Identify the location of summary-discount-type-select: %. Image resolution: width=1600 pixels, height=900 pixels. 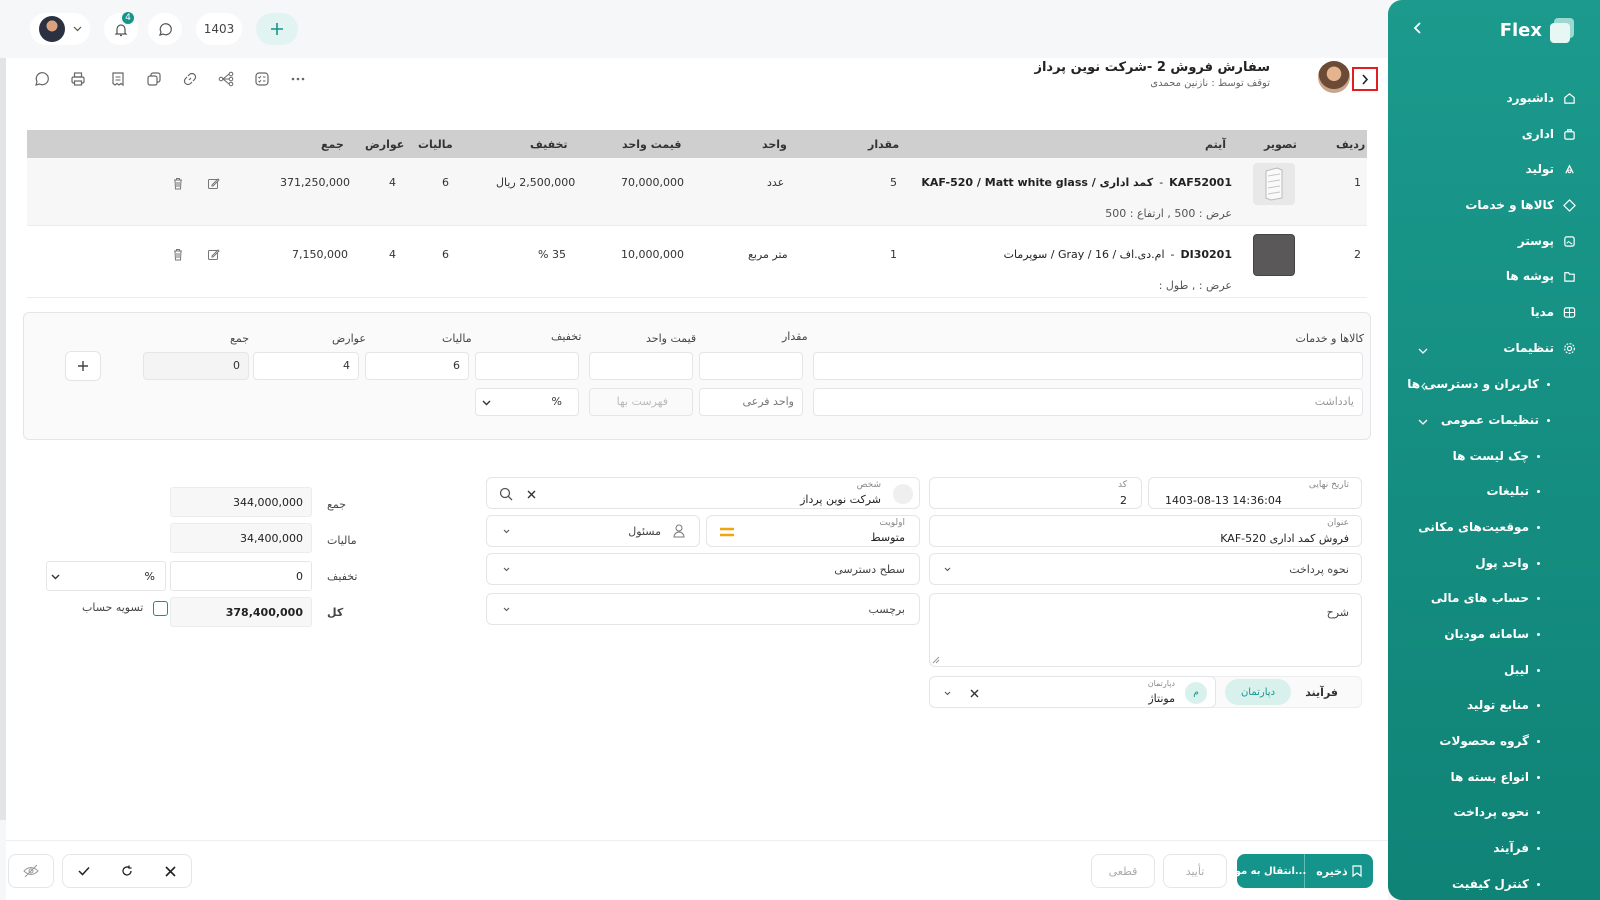
(106, 576).